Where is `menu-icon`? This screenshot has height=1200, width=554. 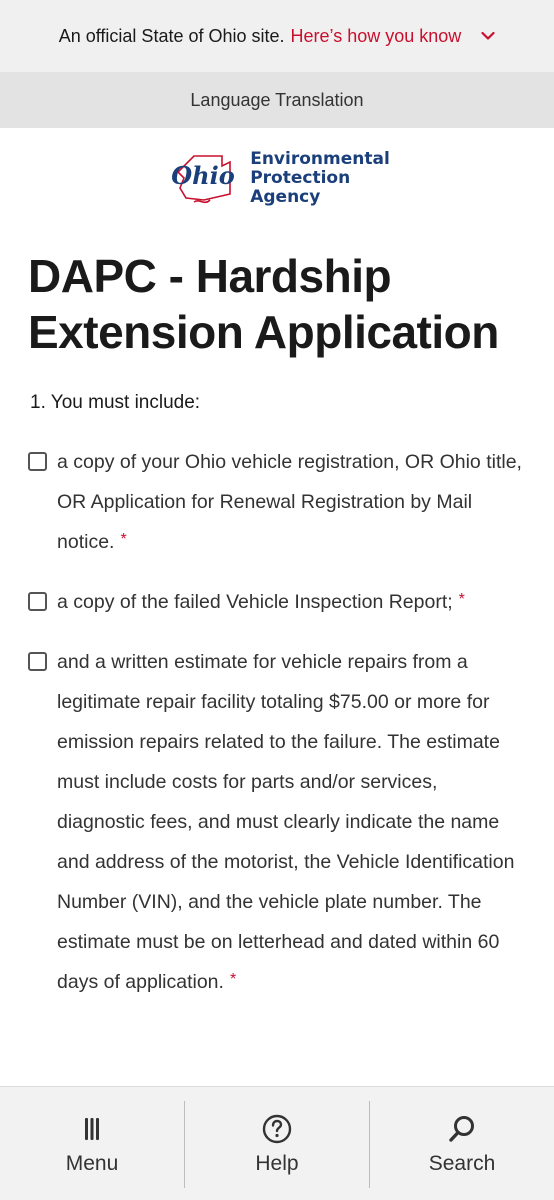 menu-icon is located at coordinates (92, 1129).